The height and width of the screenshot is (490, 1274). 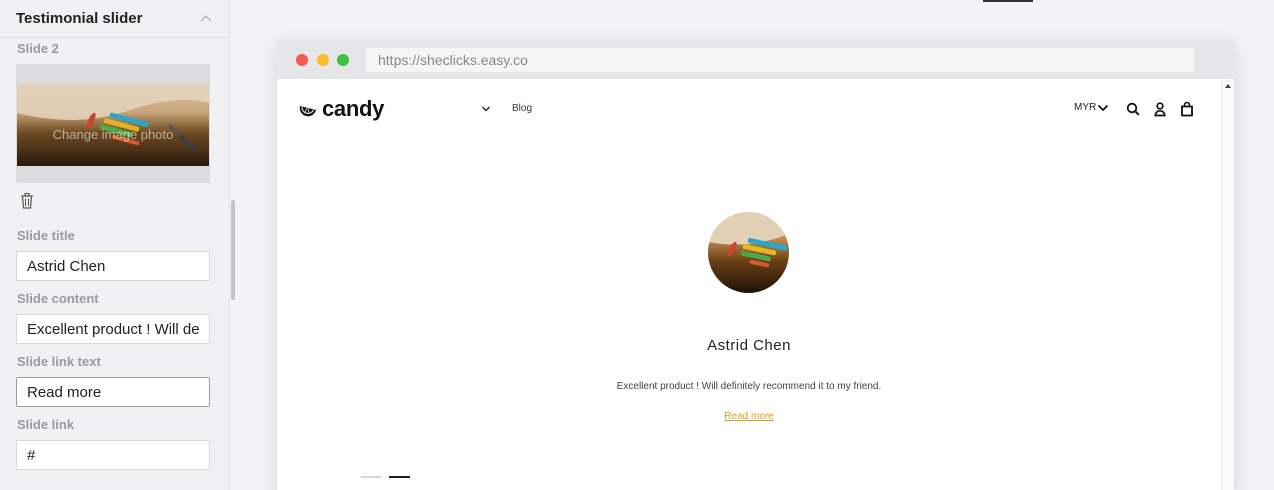 What do you see at coordinates (79, 18) in the screenshot?
I see `section-title: Testimonial slider` at bounding box center [79, 18].